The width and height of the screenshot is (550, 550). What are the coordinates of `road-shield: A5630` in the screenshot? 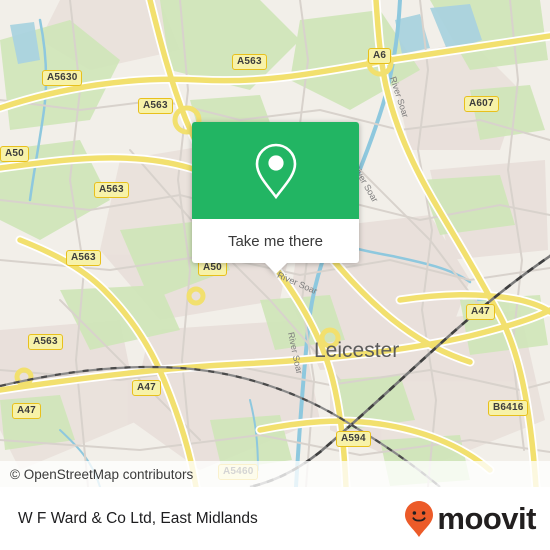 It's located at (62, 78).